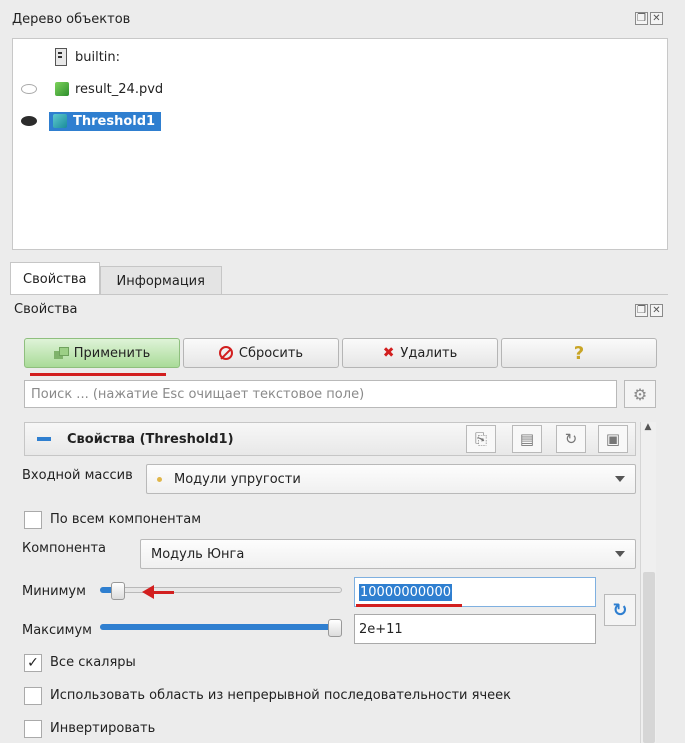 The image size is (685, 743). Describe the element at coordinates (160, 280) in the screenshot. I see `tab-information: Информация` at that location.